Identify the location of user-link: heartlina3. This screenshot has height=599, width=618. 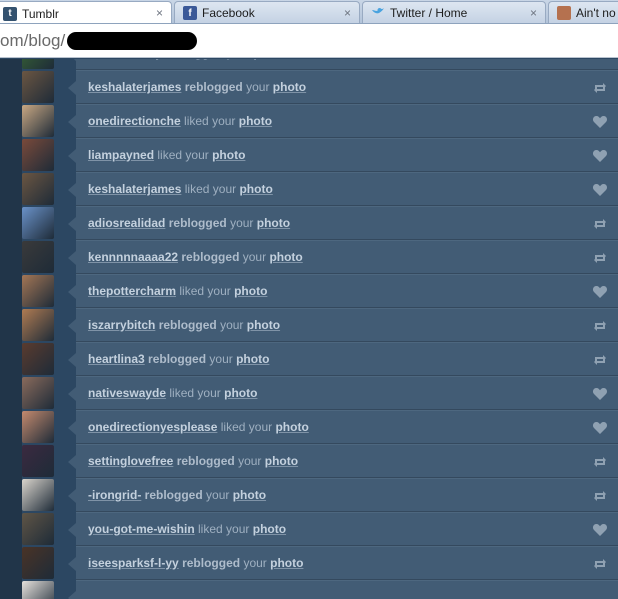
(116, 359).